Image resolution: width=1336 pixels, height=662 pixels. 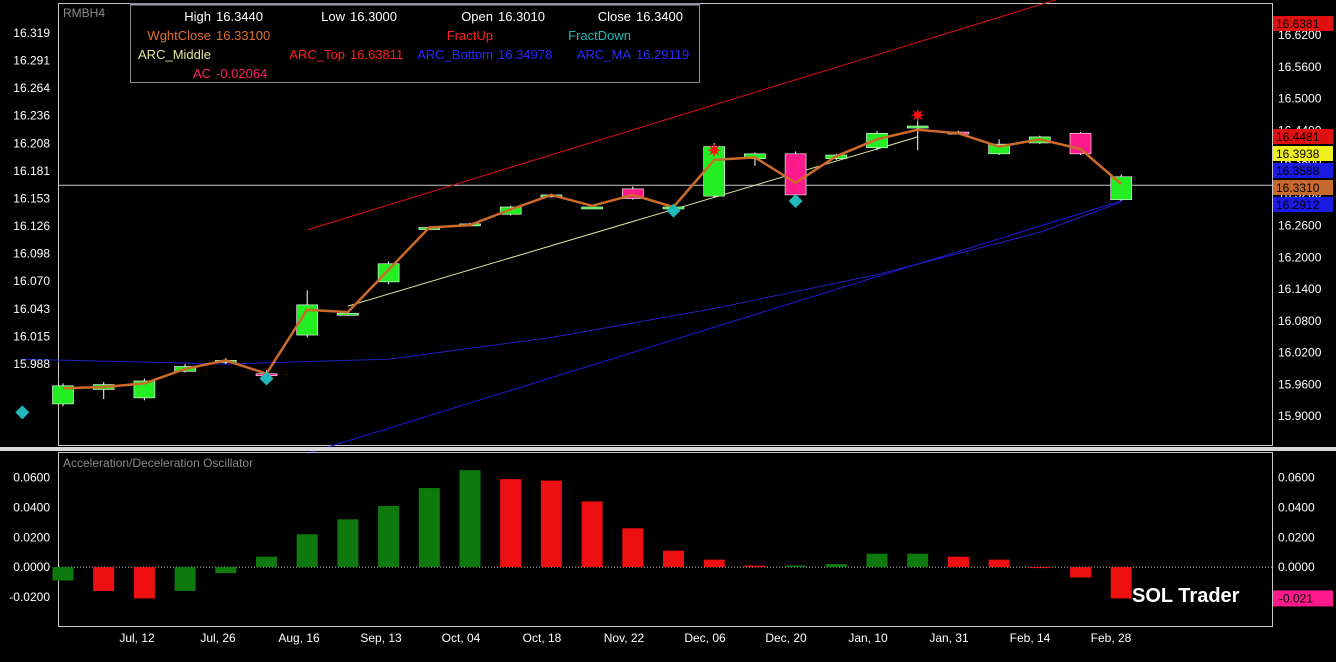 I want to click on date-tick-label: Jul, 26, so click(x=218, y=638).